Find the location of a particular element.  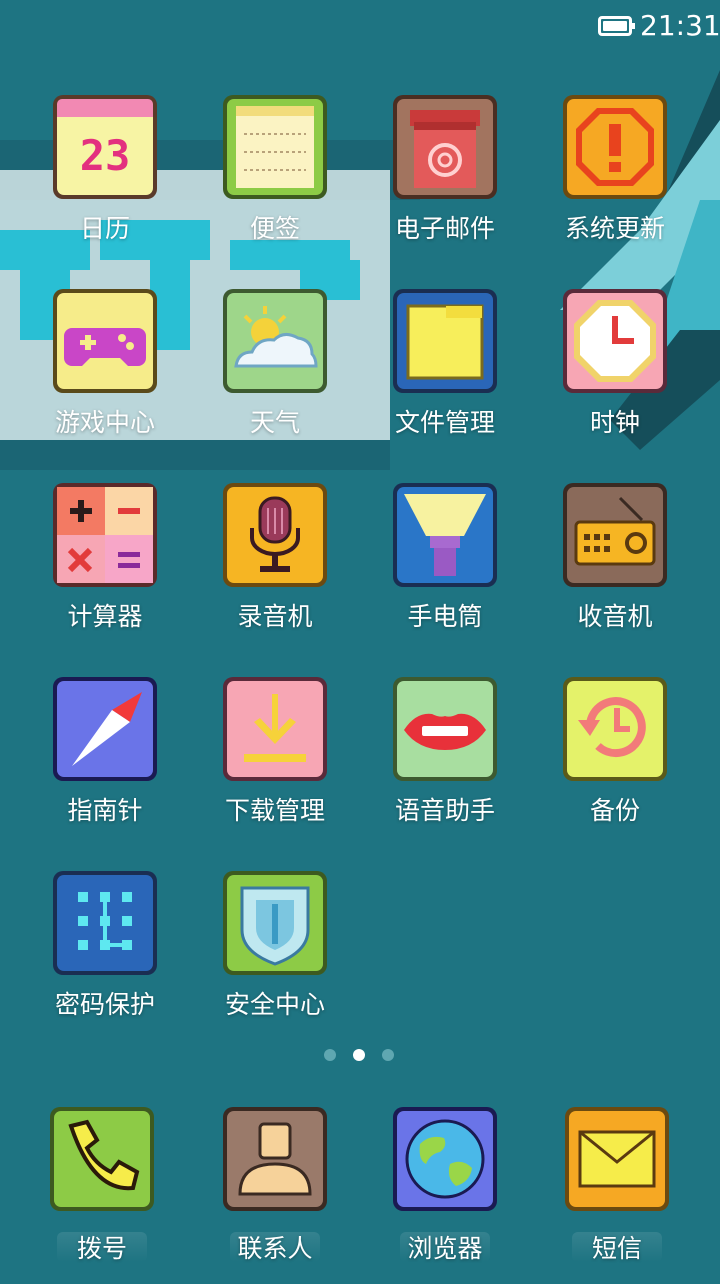

app-radio: 收音机 is located at coordinates (615, 570).